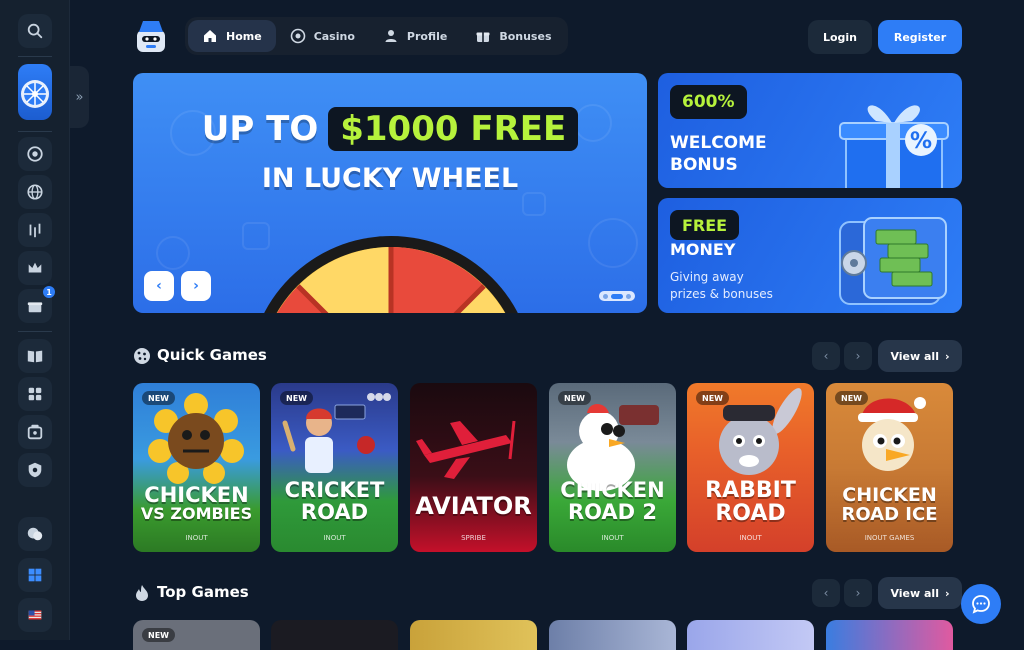  I want to click on gift-icon, so click(483, 37).